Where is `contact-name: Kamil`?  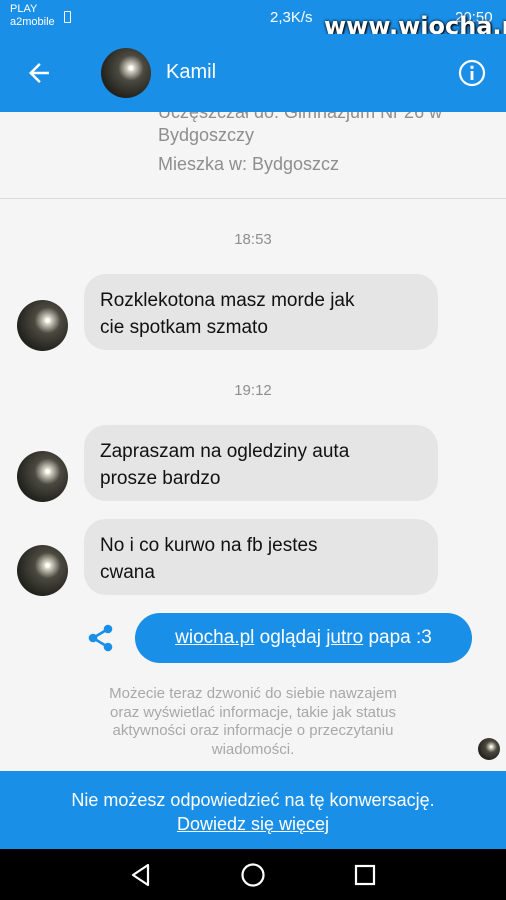
contact-name: Kamil is located at coordinates (191, 72).